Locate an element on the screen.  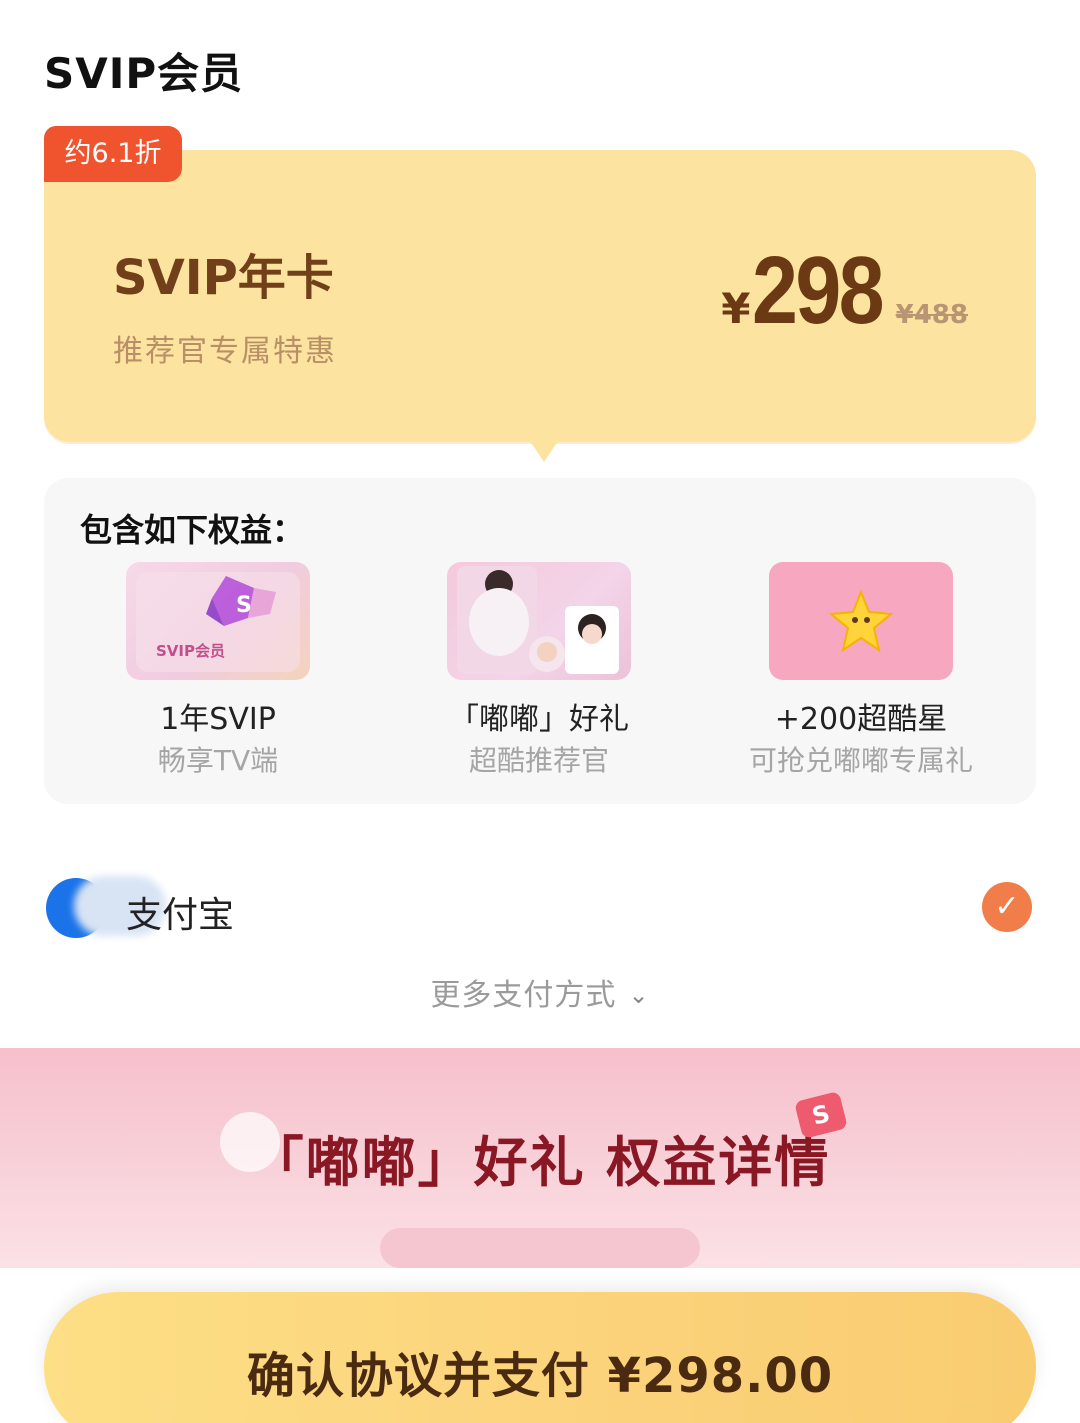
benefit-label: 1年SVIP is located at coordinates (218, 719).